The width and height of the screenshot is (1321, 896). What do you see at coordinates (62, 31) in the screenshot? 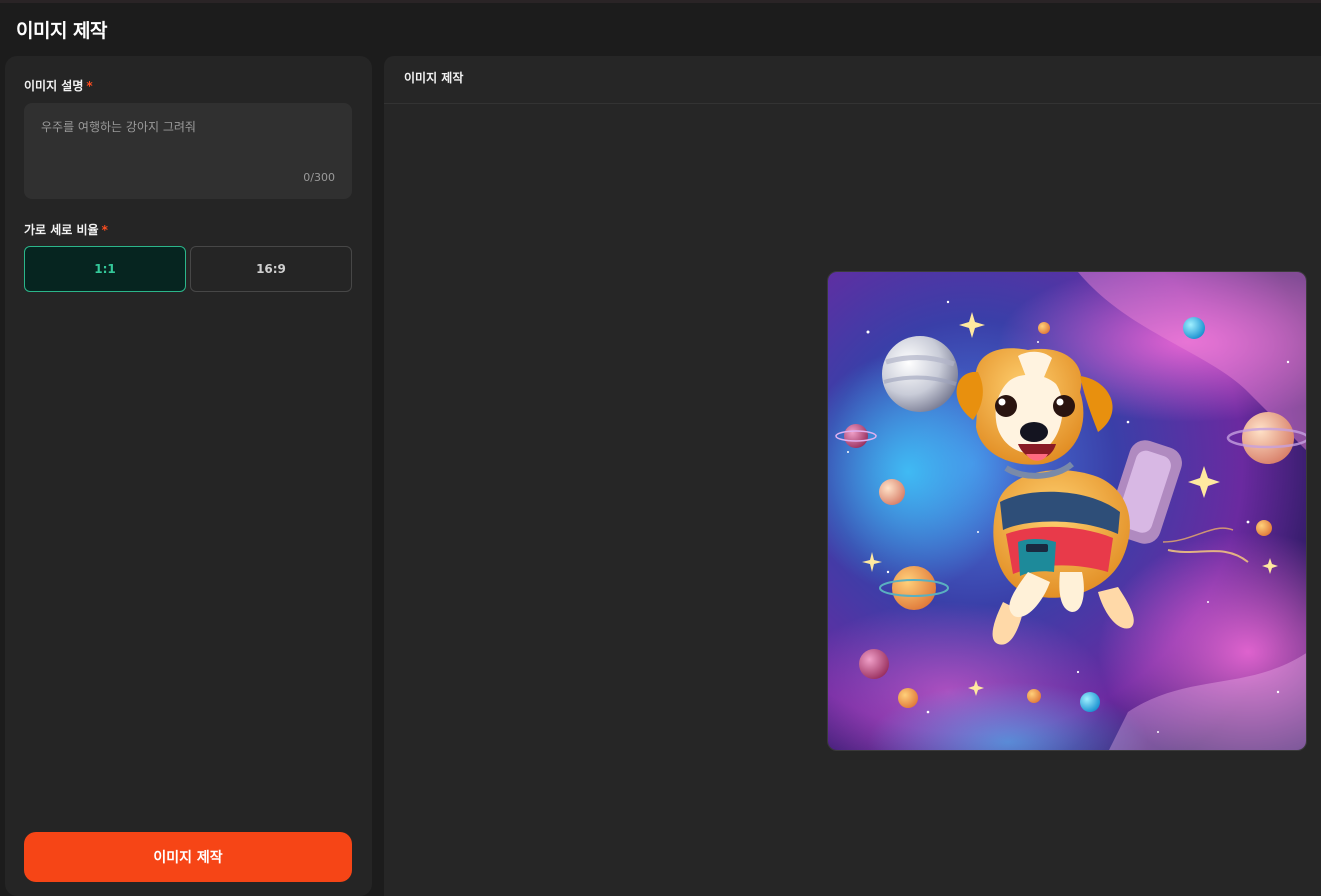
I see `page-title: 이미지 제작` at bounding box center [62, 31].